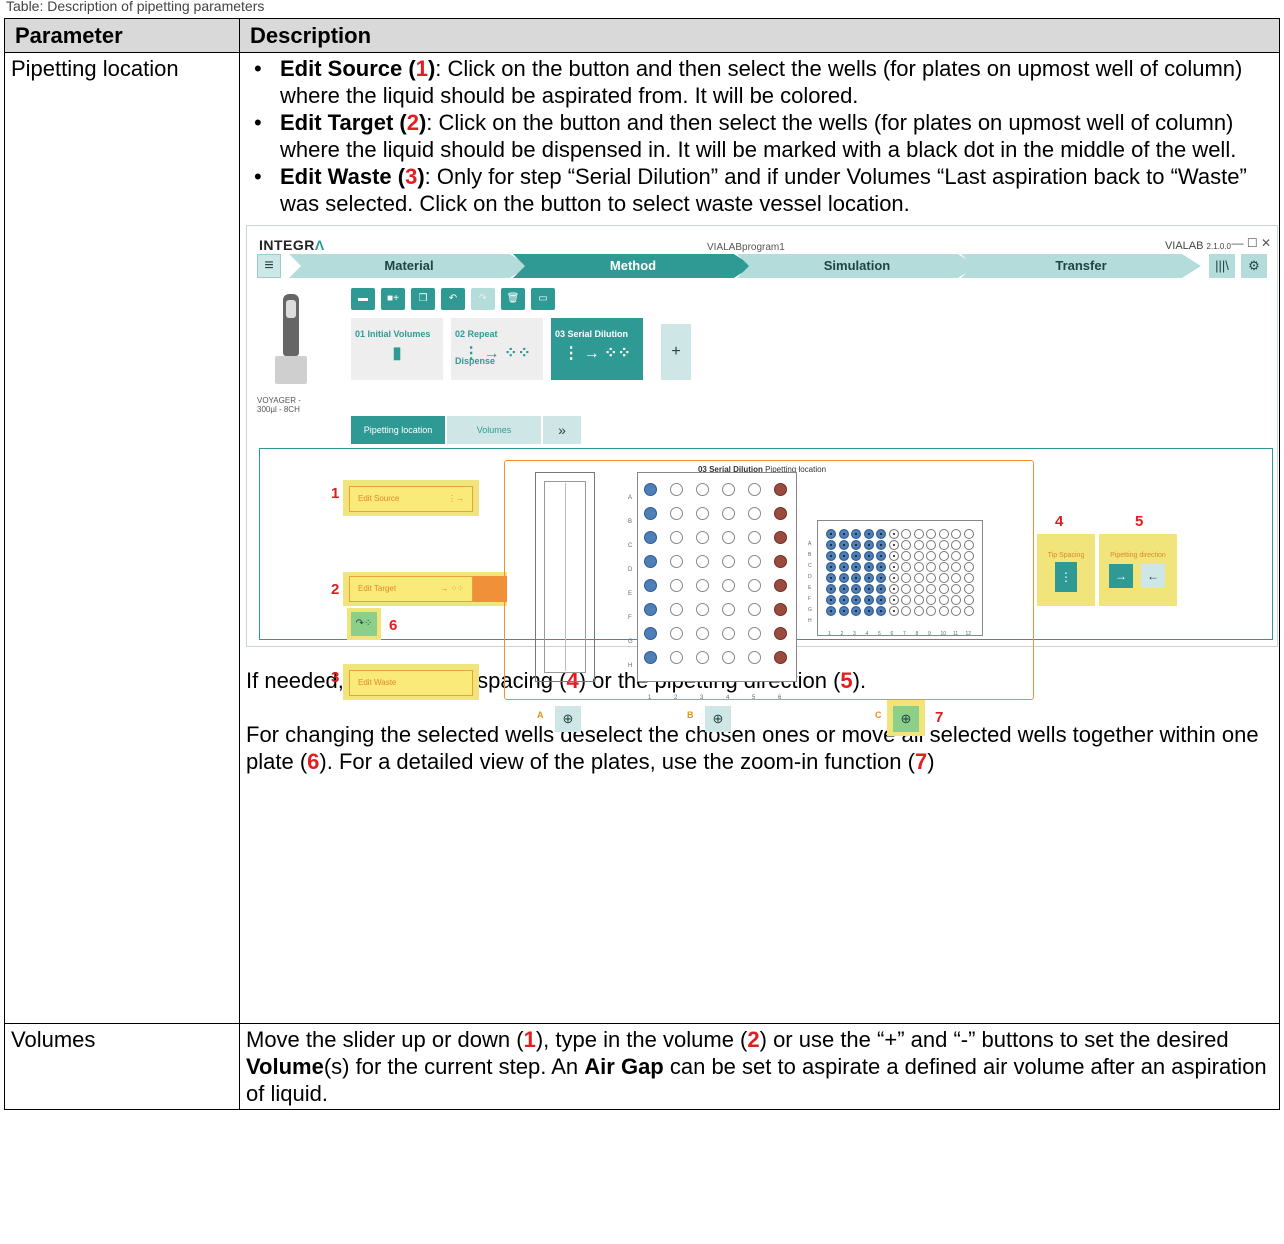 The image size is (1284, 1244). What do you see at coordinates (513, 299) in the screenshot?
I see `delete-icon: 🗑` at bounding box center [513, 299].